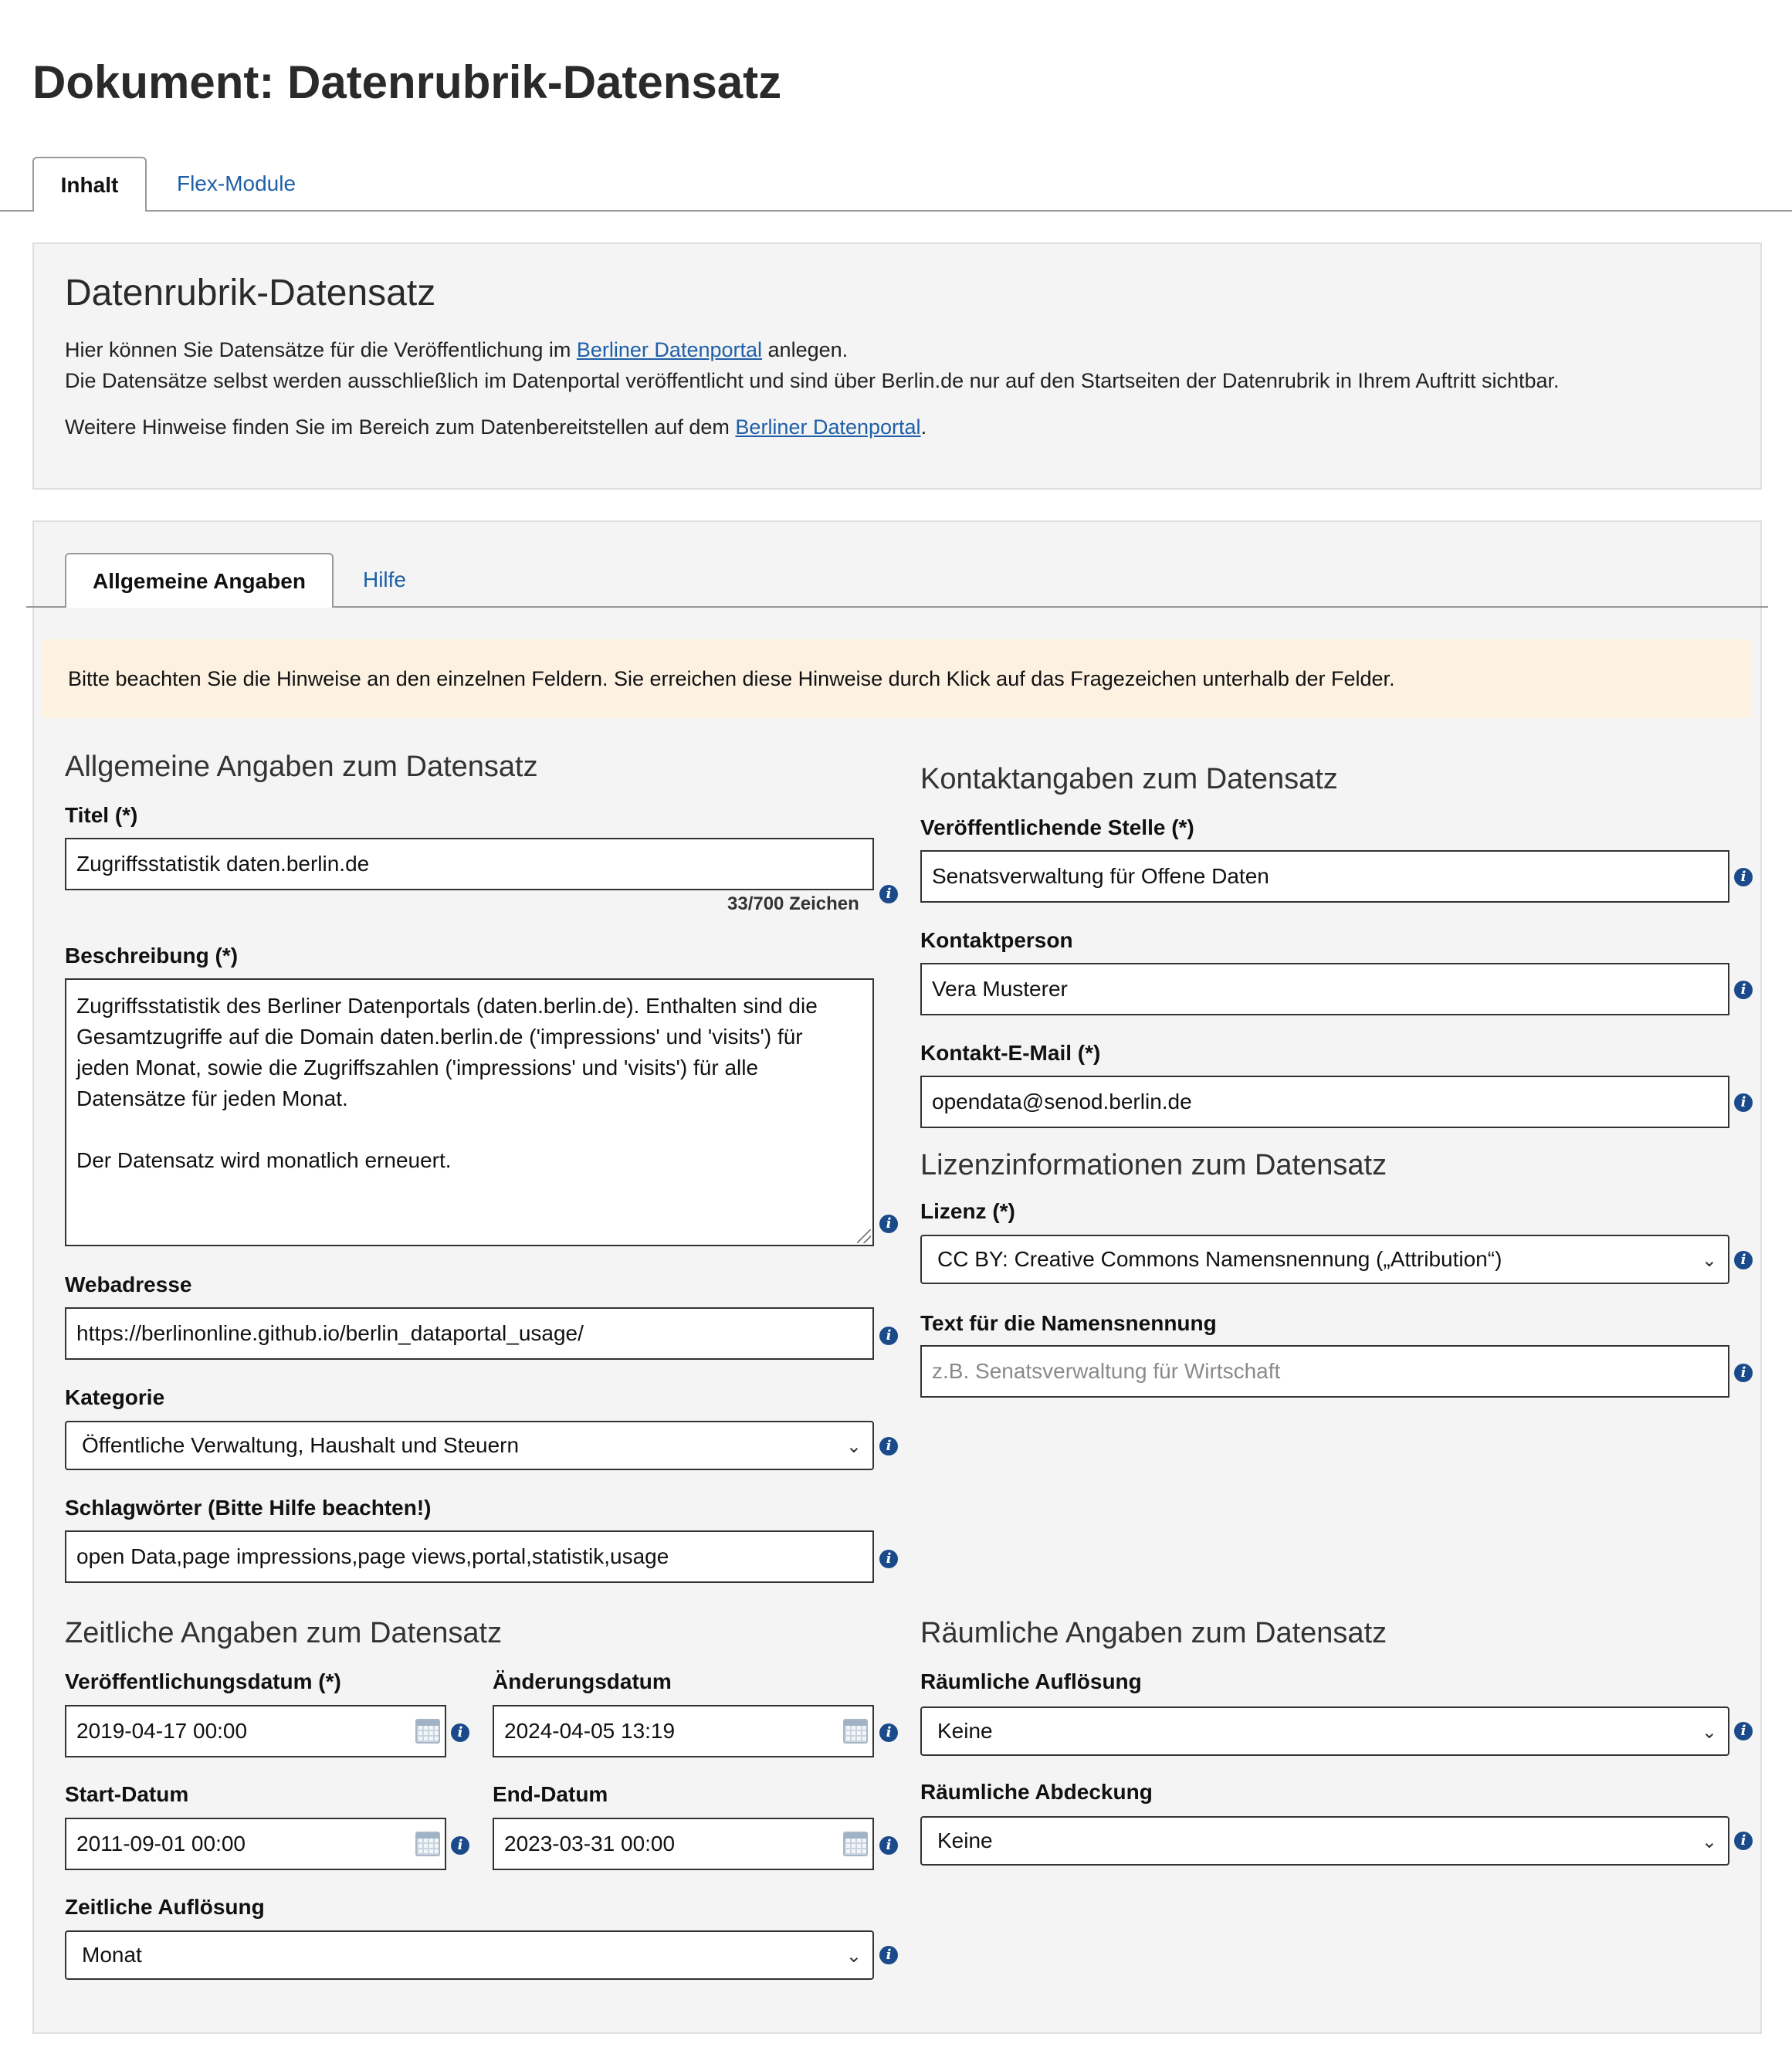  Describe the element at coordinates (203, 1681) in the screenshot. I see `veroeffentlichungsdatum-label: Veröffentlichungsdatum (*)` at that location.